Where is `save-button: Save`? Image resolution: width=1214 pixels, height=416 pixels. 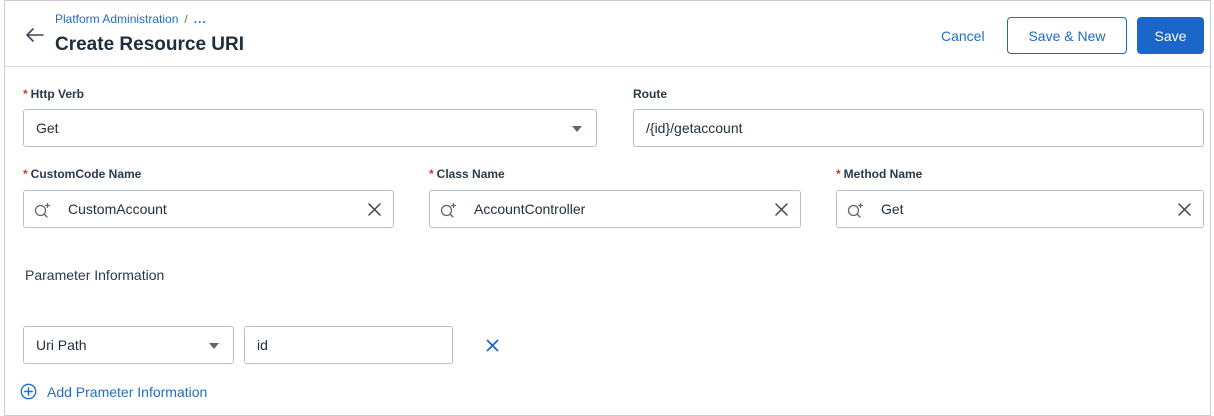
save-button: Save is located at coordinates (1170, 35).